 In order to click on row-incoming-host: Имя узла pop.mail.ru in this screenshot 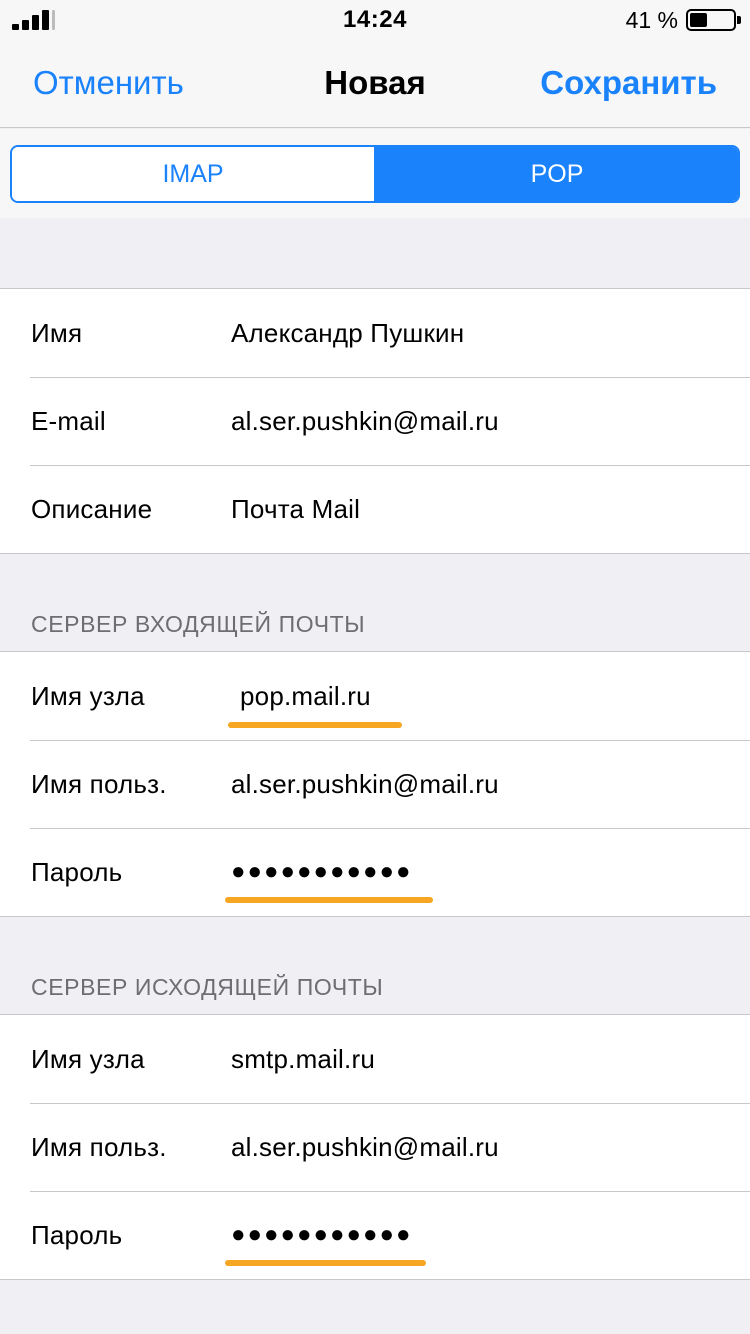, I will do `click(375, 696)`.